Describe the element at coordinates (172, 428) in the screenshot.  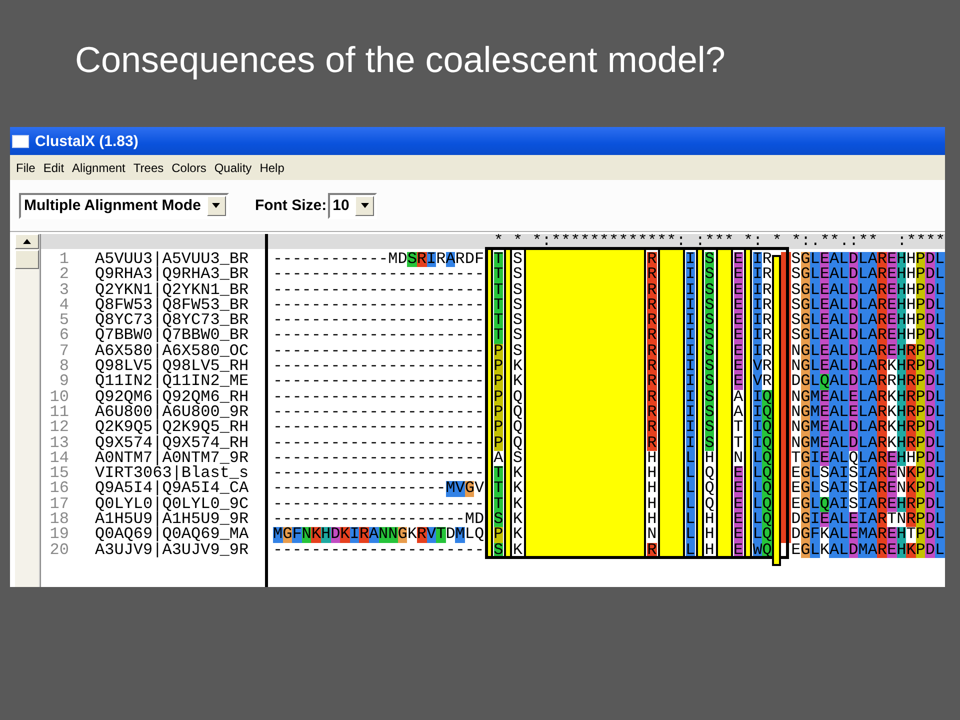
I see `sequence-name: Q2K9Q5|Q2K9Q5_RH` at that location.